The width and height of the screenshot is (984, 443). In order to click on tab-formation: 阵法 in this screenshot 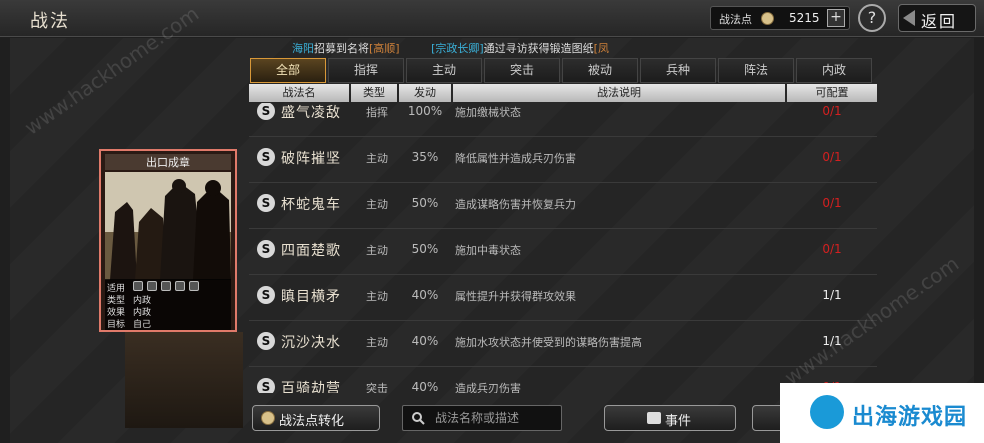, I will do `click(756, 70)`.